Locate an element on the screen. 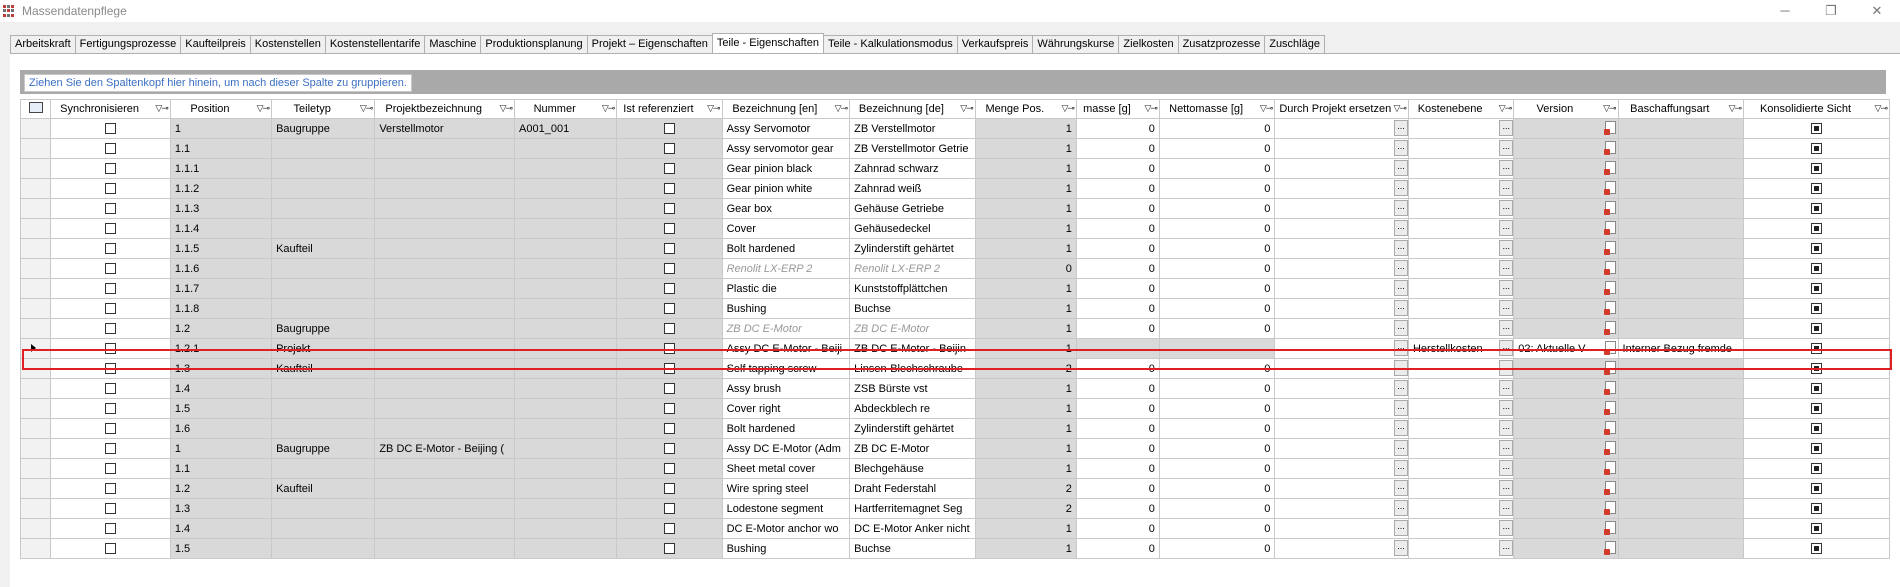  column-header-0: Synchronisieren ▽⊸ is located at coordinates (110, 109).